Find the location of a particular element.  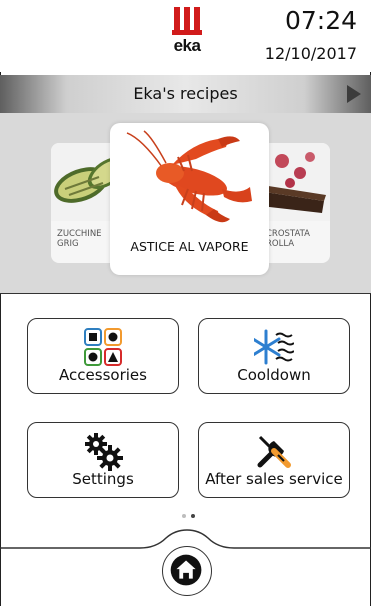

page-dot is located at coordinates (184, 516).